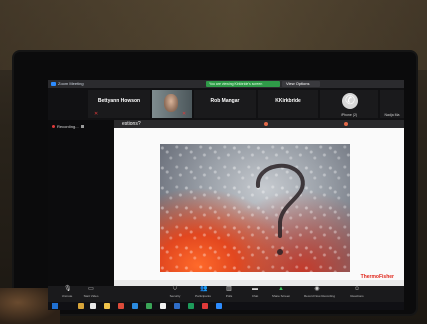 The height and width of the screenshot is (324, 427). I want to click on toolbar-label: Polls, so click(229, 296).